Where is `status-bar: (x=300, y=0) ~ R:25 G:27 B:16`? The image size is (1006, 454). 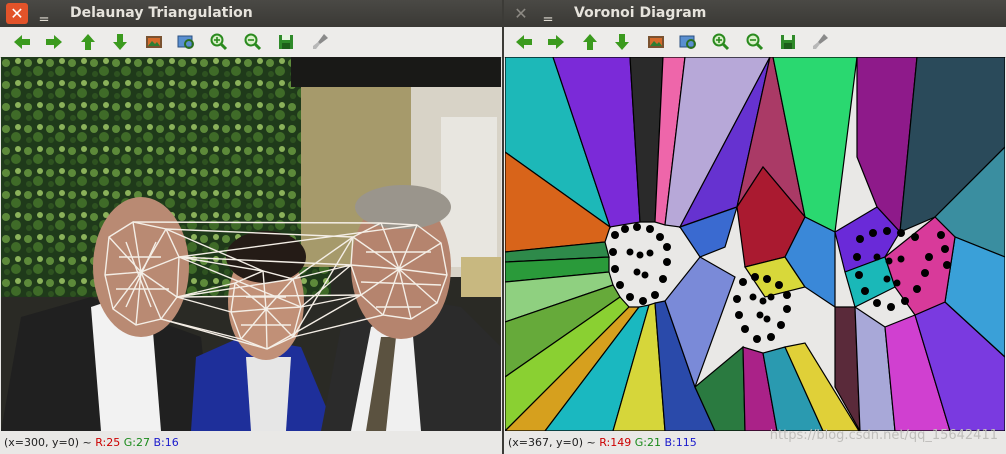
status-bar: (x=300, y=0) ~ R:25 G:27 B:16 is located at coordinates (251, 443).